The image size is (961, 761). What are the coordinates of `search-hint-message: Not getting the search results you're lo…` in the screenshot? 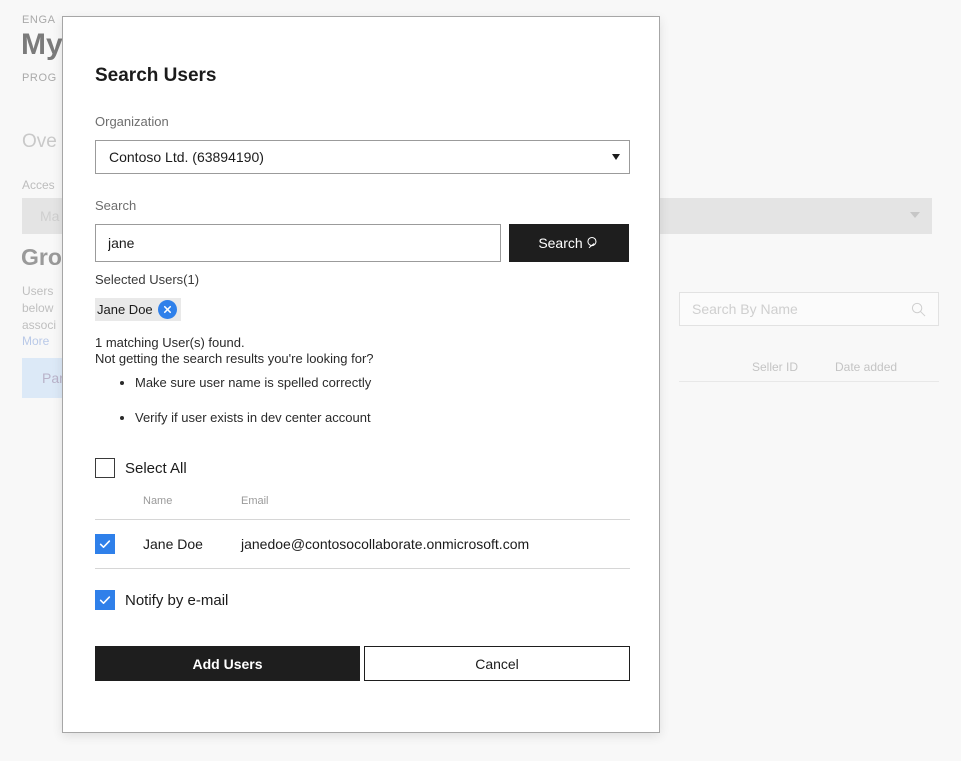 It's located at (234, 358).